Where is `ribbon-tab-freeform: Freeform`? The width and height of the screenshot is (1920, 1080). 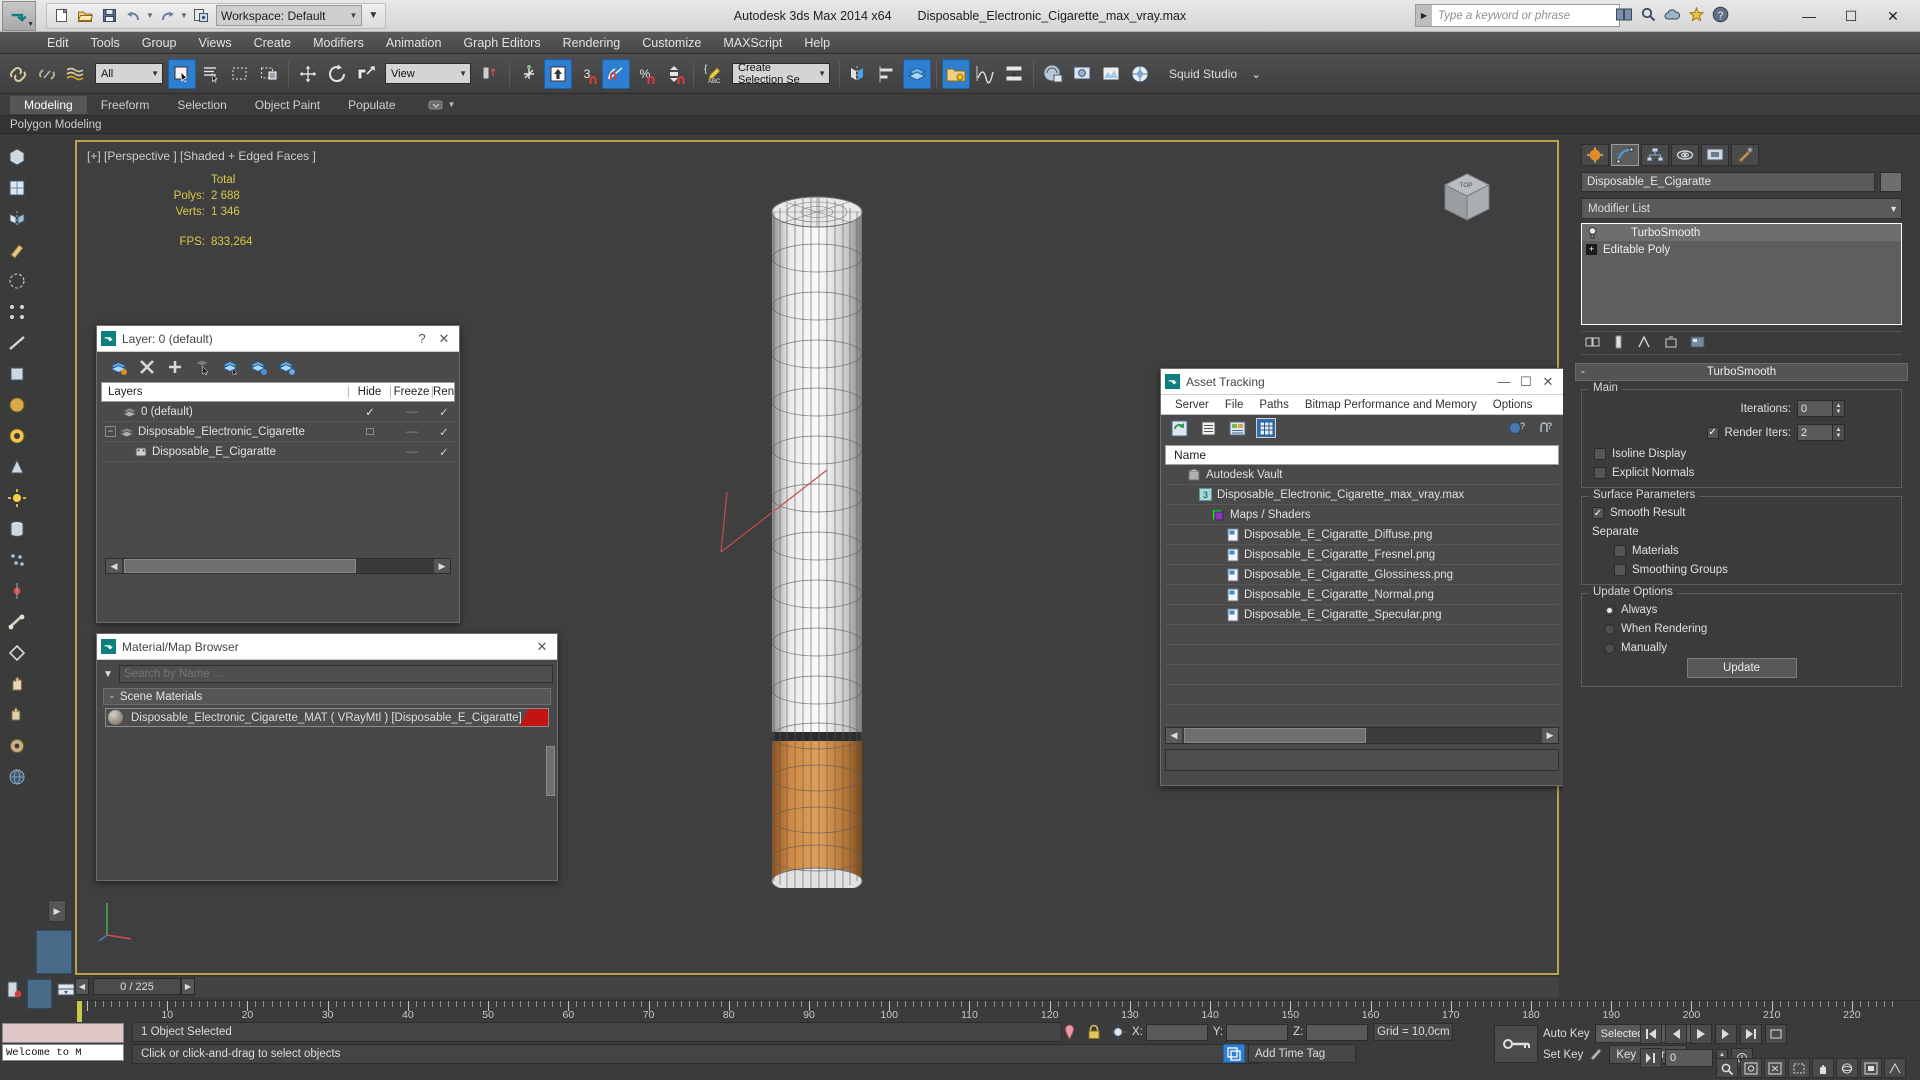
ribbon-tab-freeform: Freeform is located at coordinates (125, 105).